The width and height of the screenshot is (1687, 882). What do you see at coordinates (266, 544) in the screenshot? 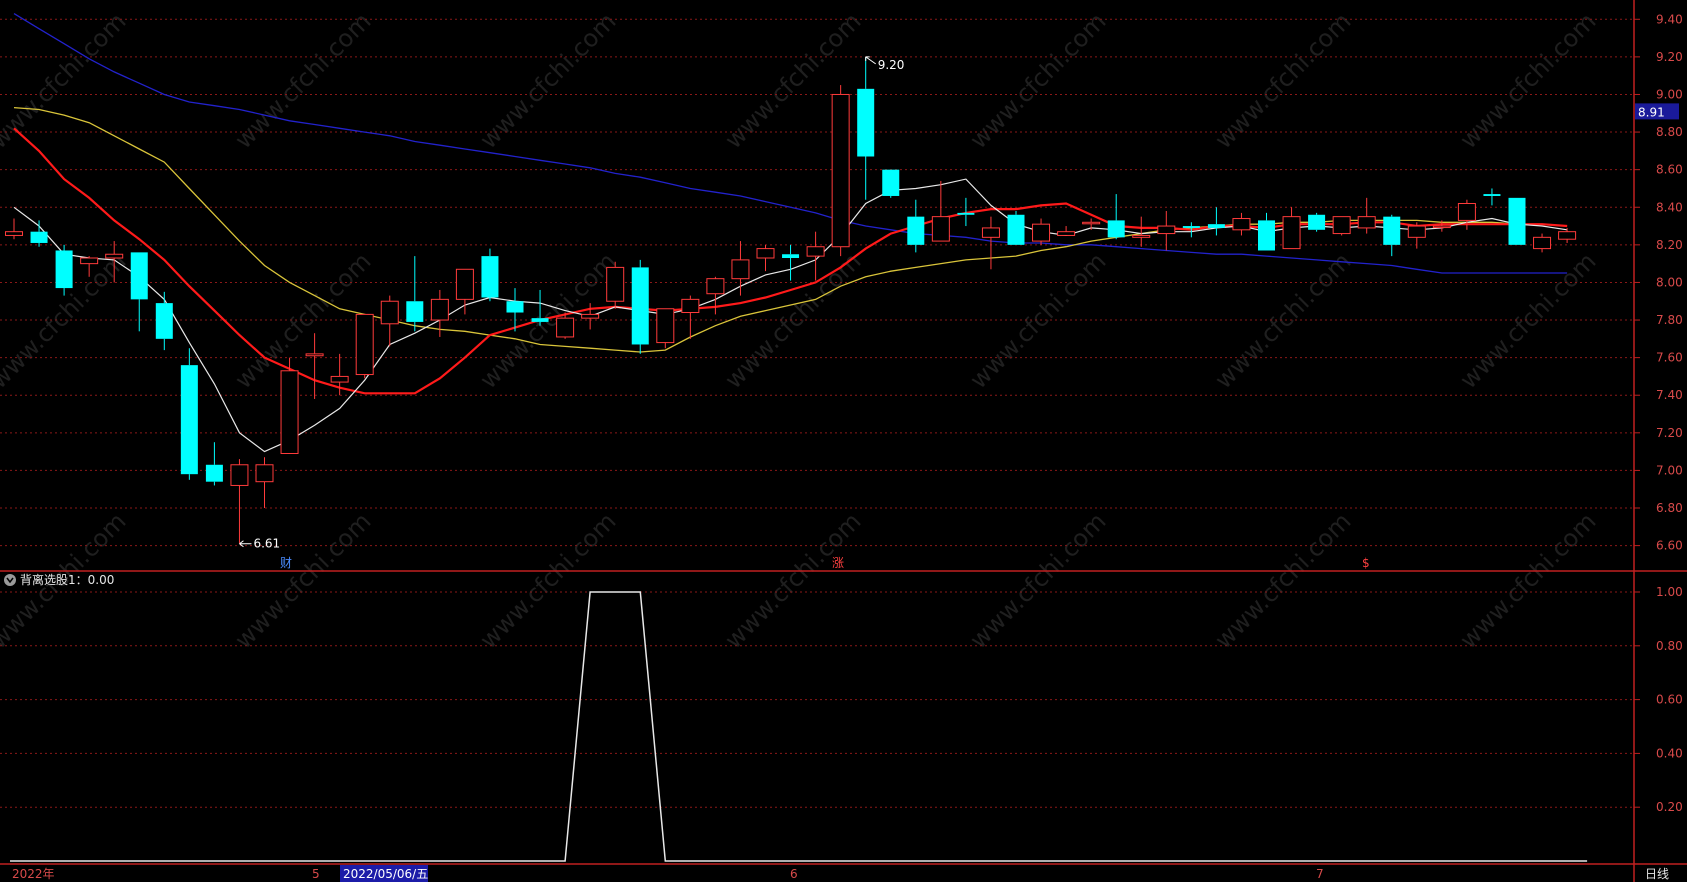
I see `low-price-label: 6.61` at bounding box center [266, 544].